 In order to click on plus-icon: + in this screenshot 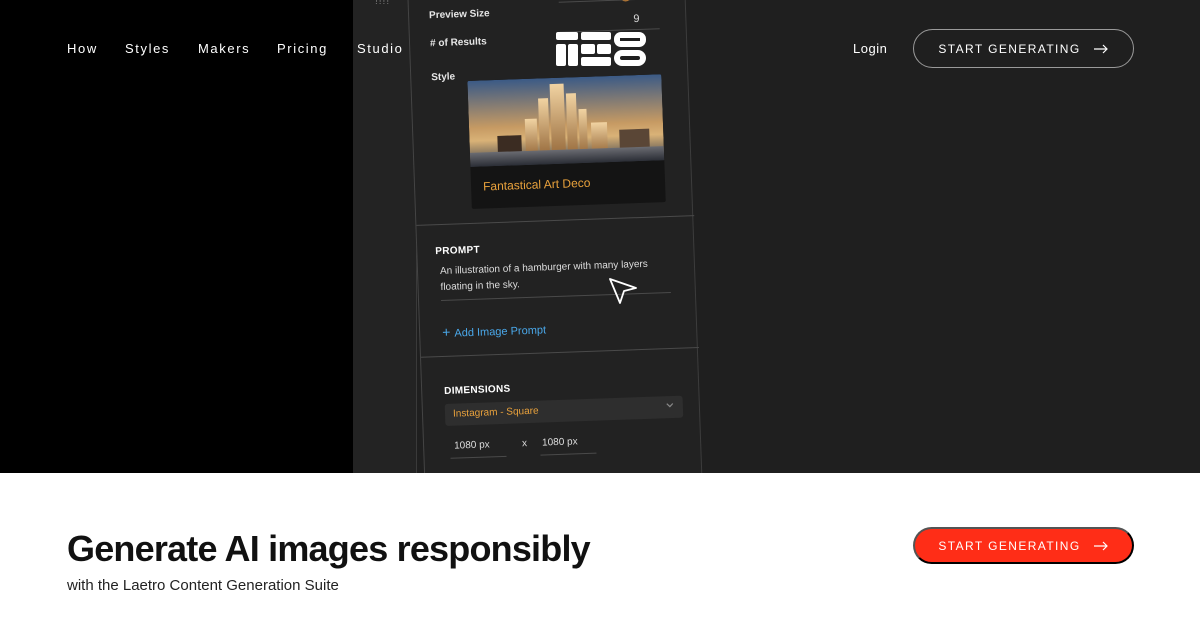, I will do `click(446, 331)`.